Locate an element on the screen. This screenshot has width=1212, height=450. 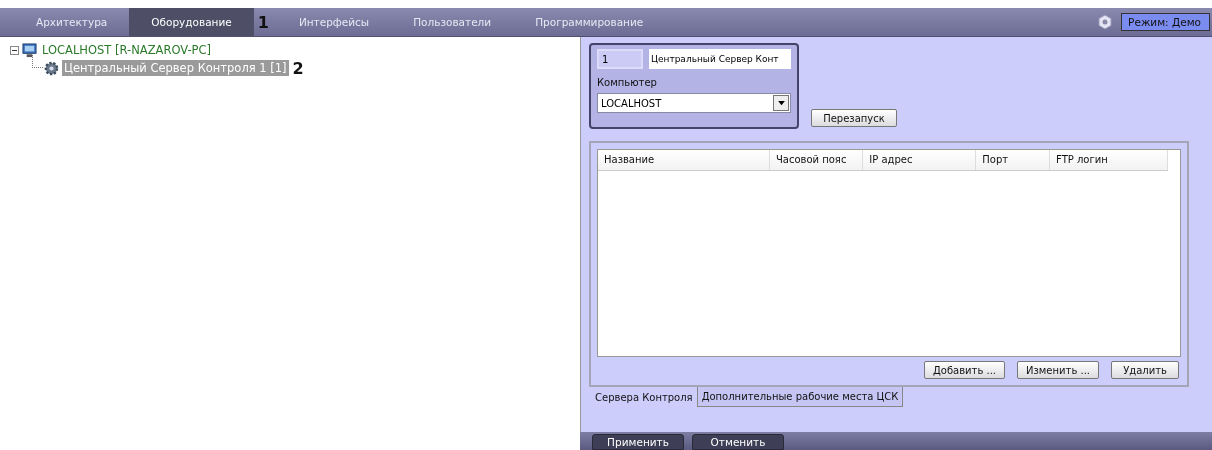
callout-number: 2 is located at coordinates (298, 68).